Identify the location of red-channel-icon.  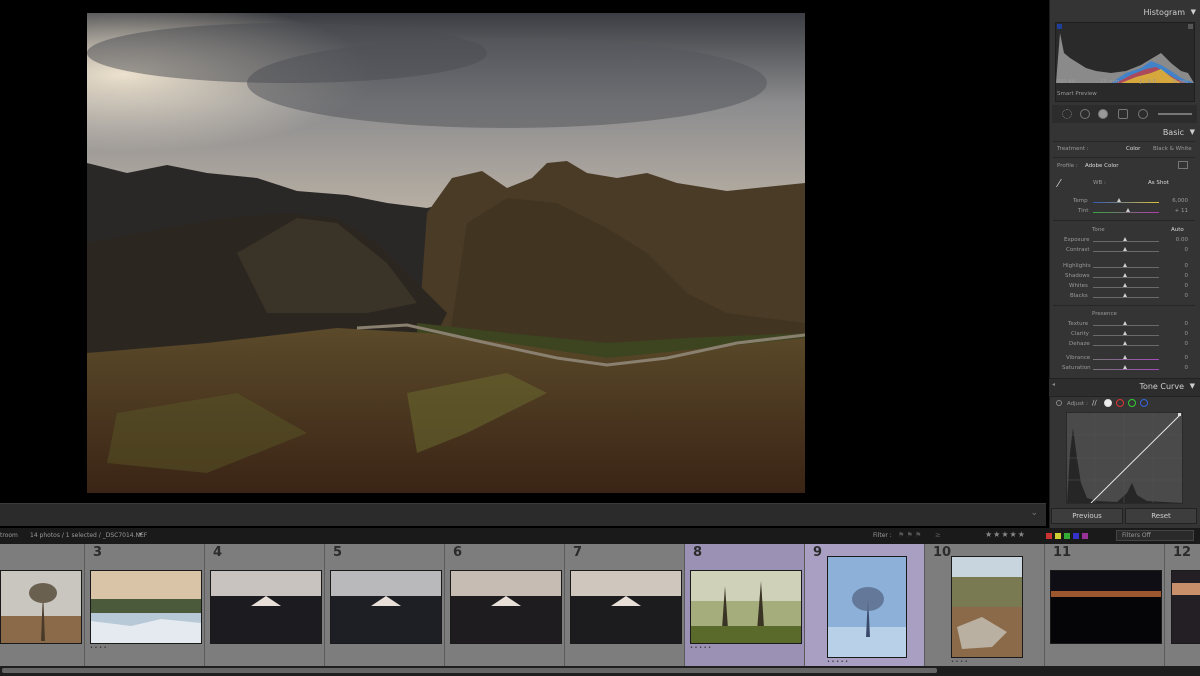
(1120, 403).